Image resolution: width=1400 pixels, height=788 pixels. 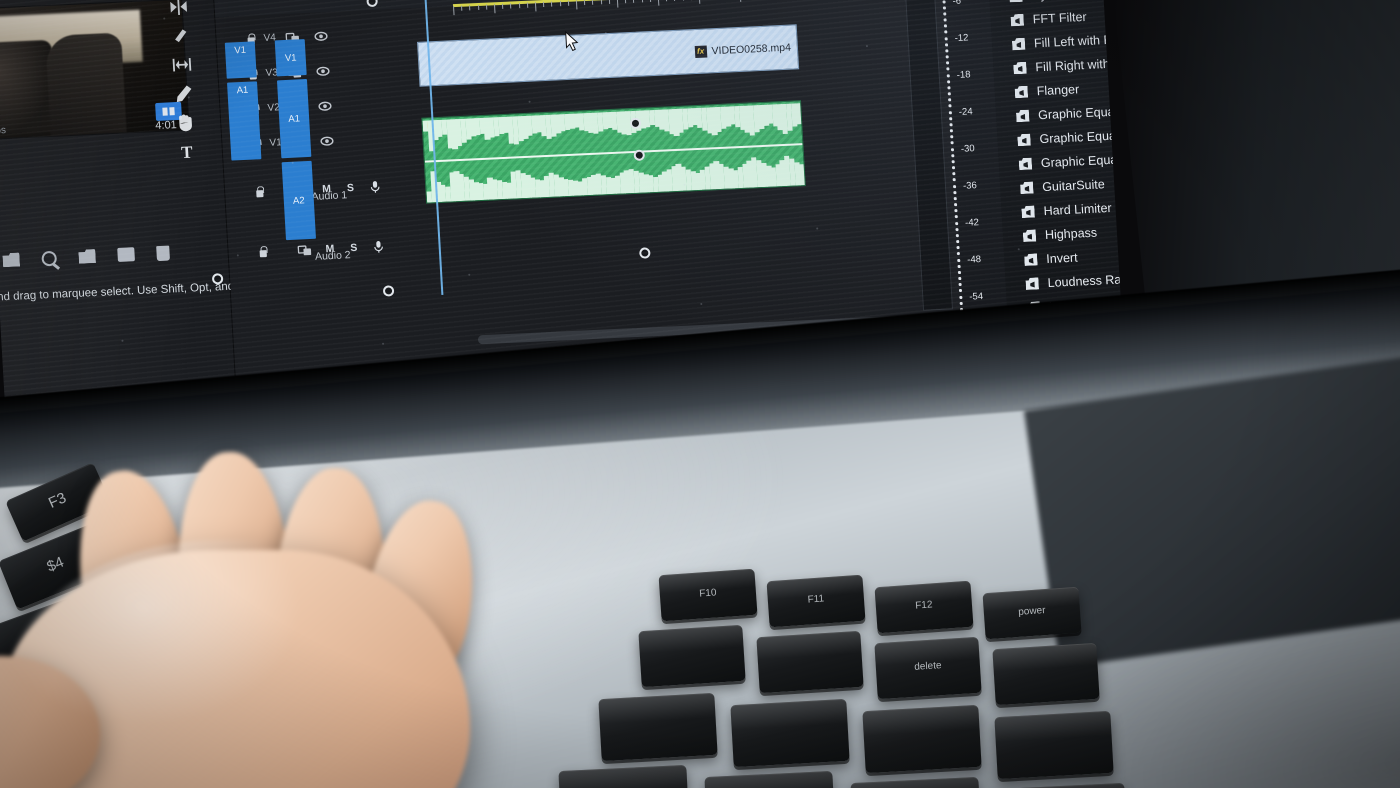 I want to click on razor-tool, so click(x=180, y=35).